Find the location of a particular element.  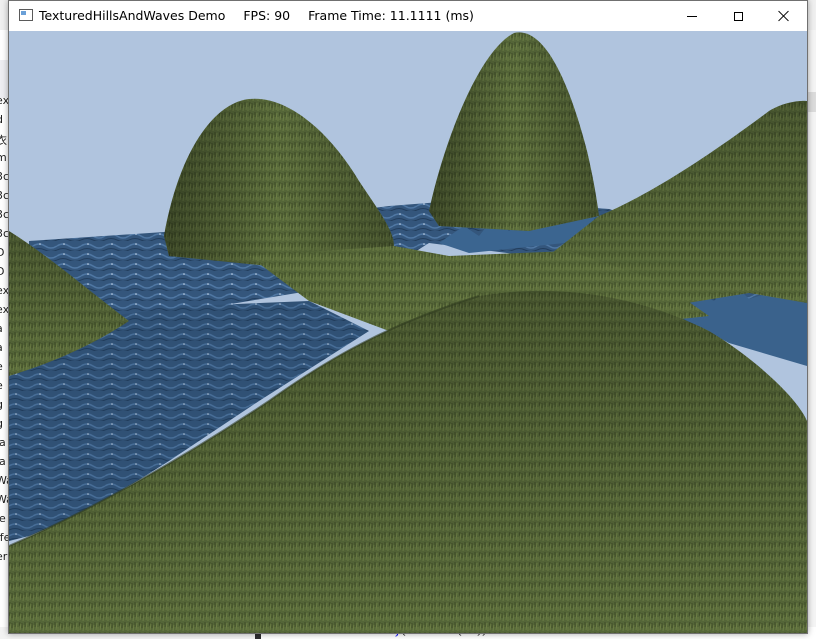

app-window-icon is located at coordinates (26, 15).